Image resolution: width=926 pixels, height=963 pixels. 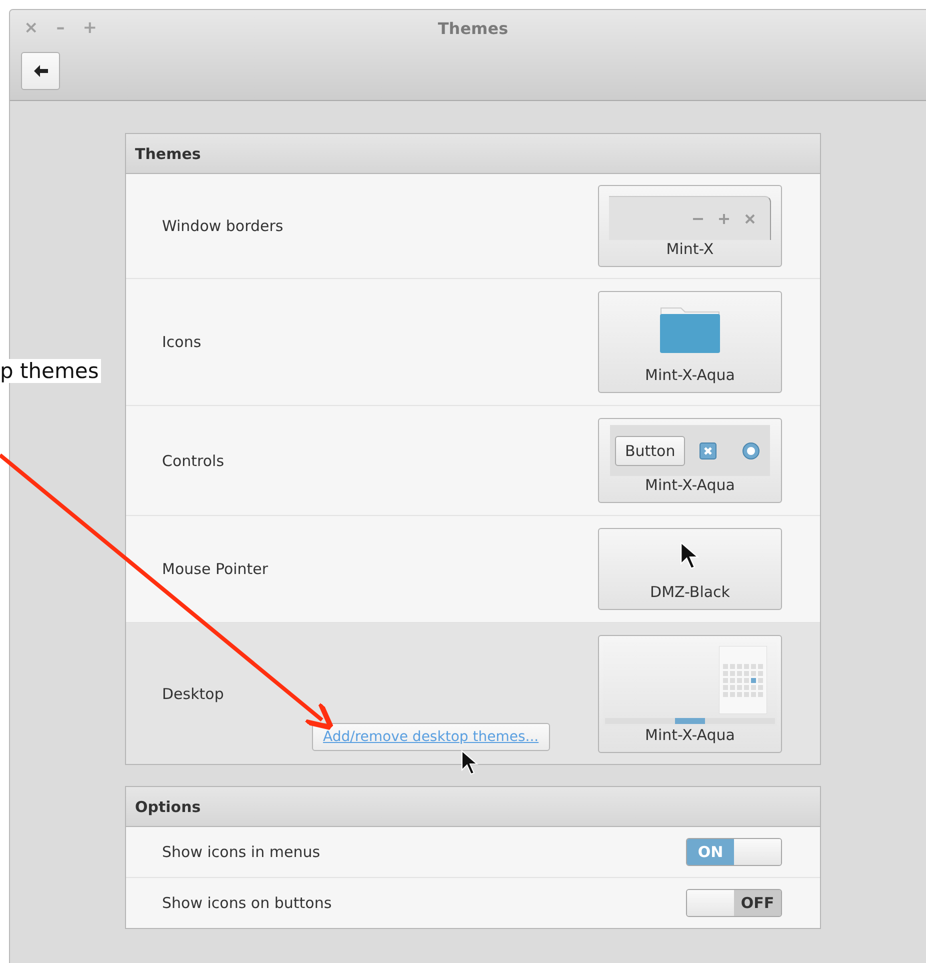 I want to click on theme-chooser-button: Mint-X, so click(x=690, y=226).